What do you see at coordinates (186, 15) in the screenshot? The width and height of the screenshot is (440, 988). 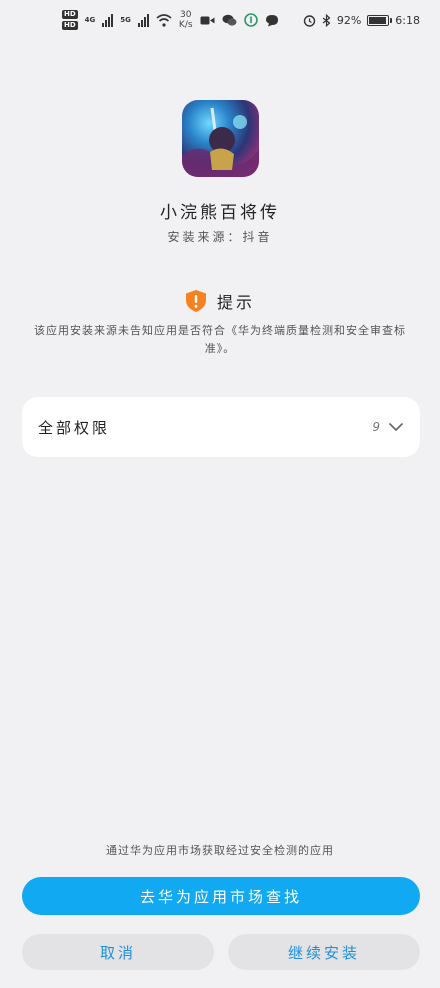 I see `speed-value: 30` at bounding box center [186, 15].